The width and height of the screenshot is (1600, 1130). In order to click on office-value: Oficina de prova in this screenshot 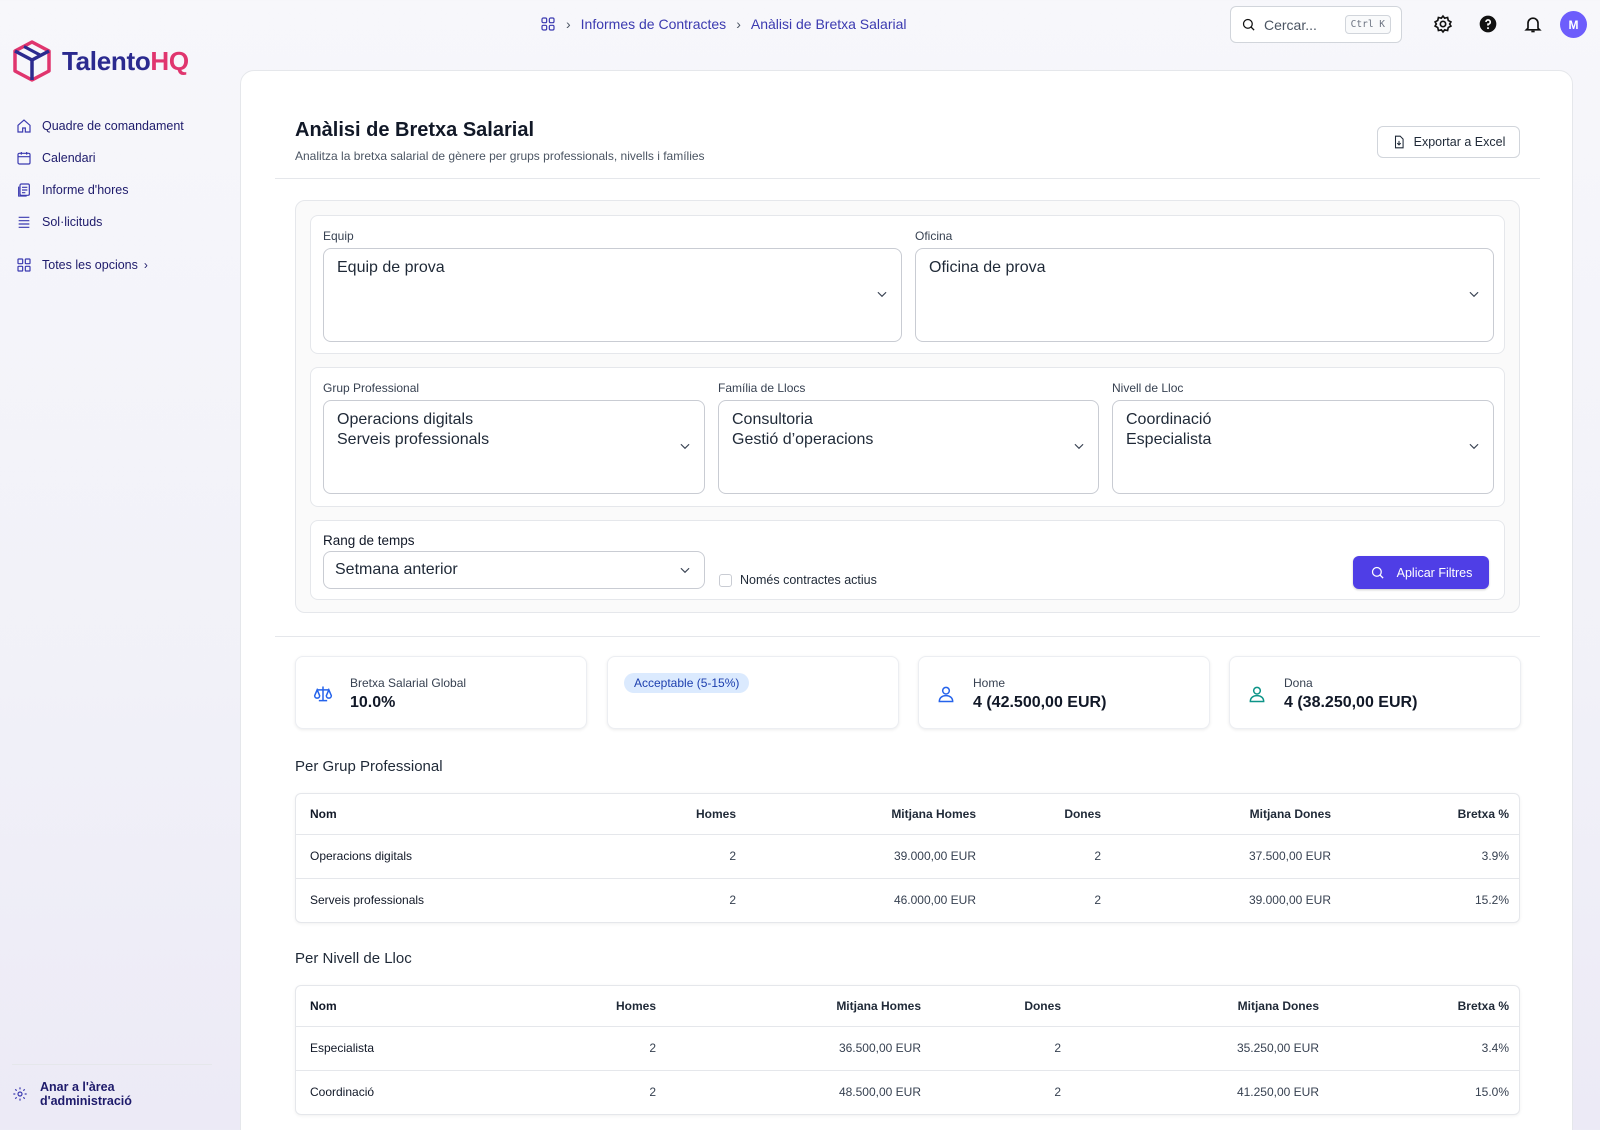, I will do `click(987, 267)`.